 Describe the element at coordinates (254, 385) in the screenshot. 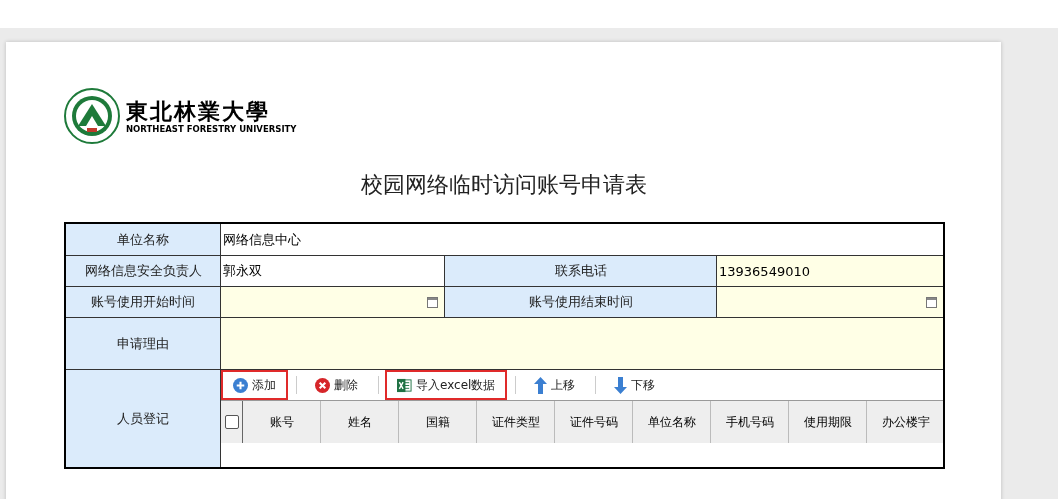

I see `toolbar-button: 添加` at that location.